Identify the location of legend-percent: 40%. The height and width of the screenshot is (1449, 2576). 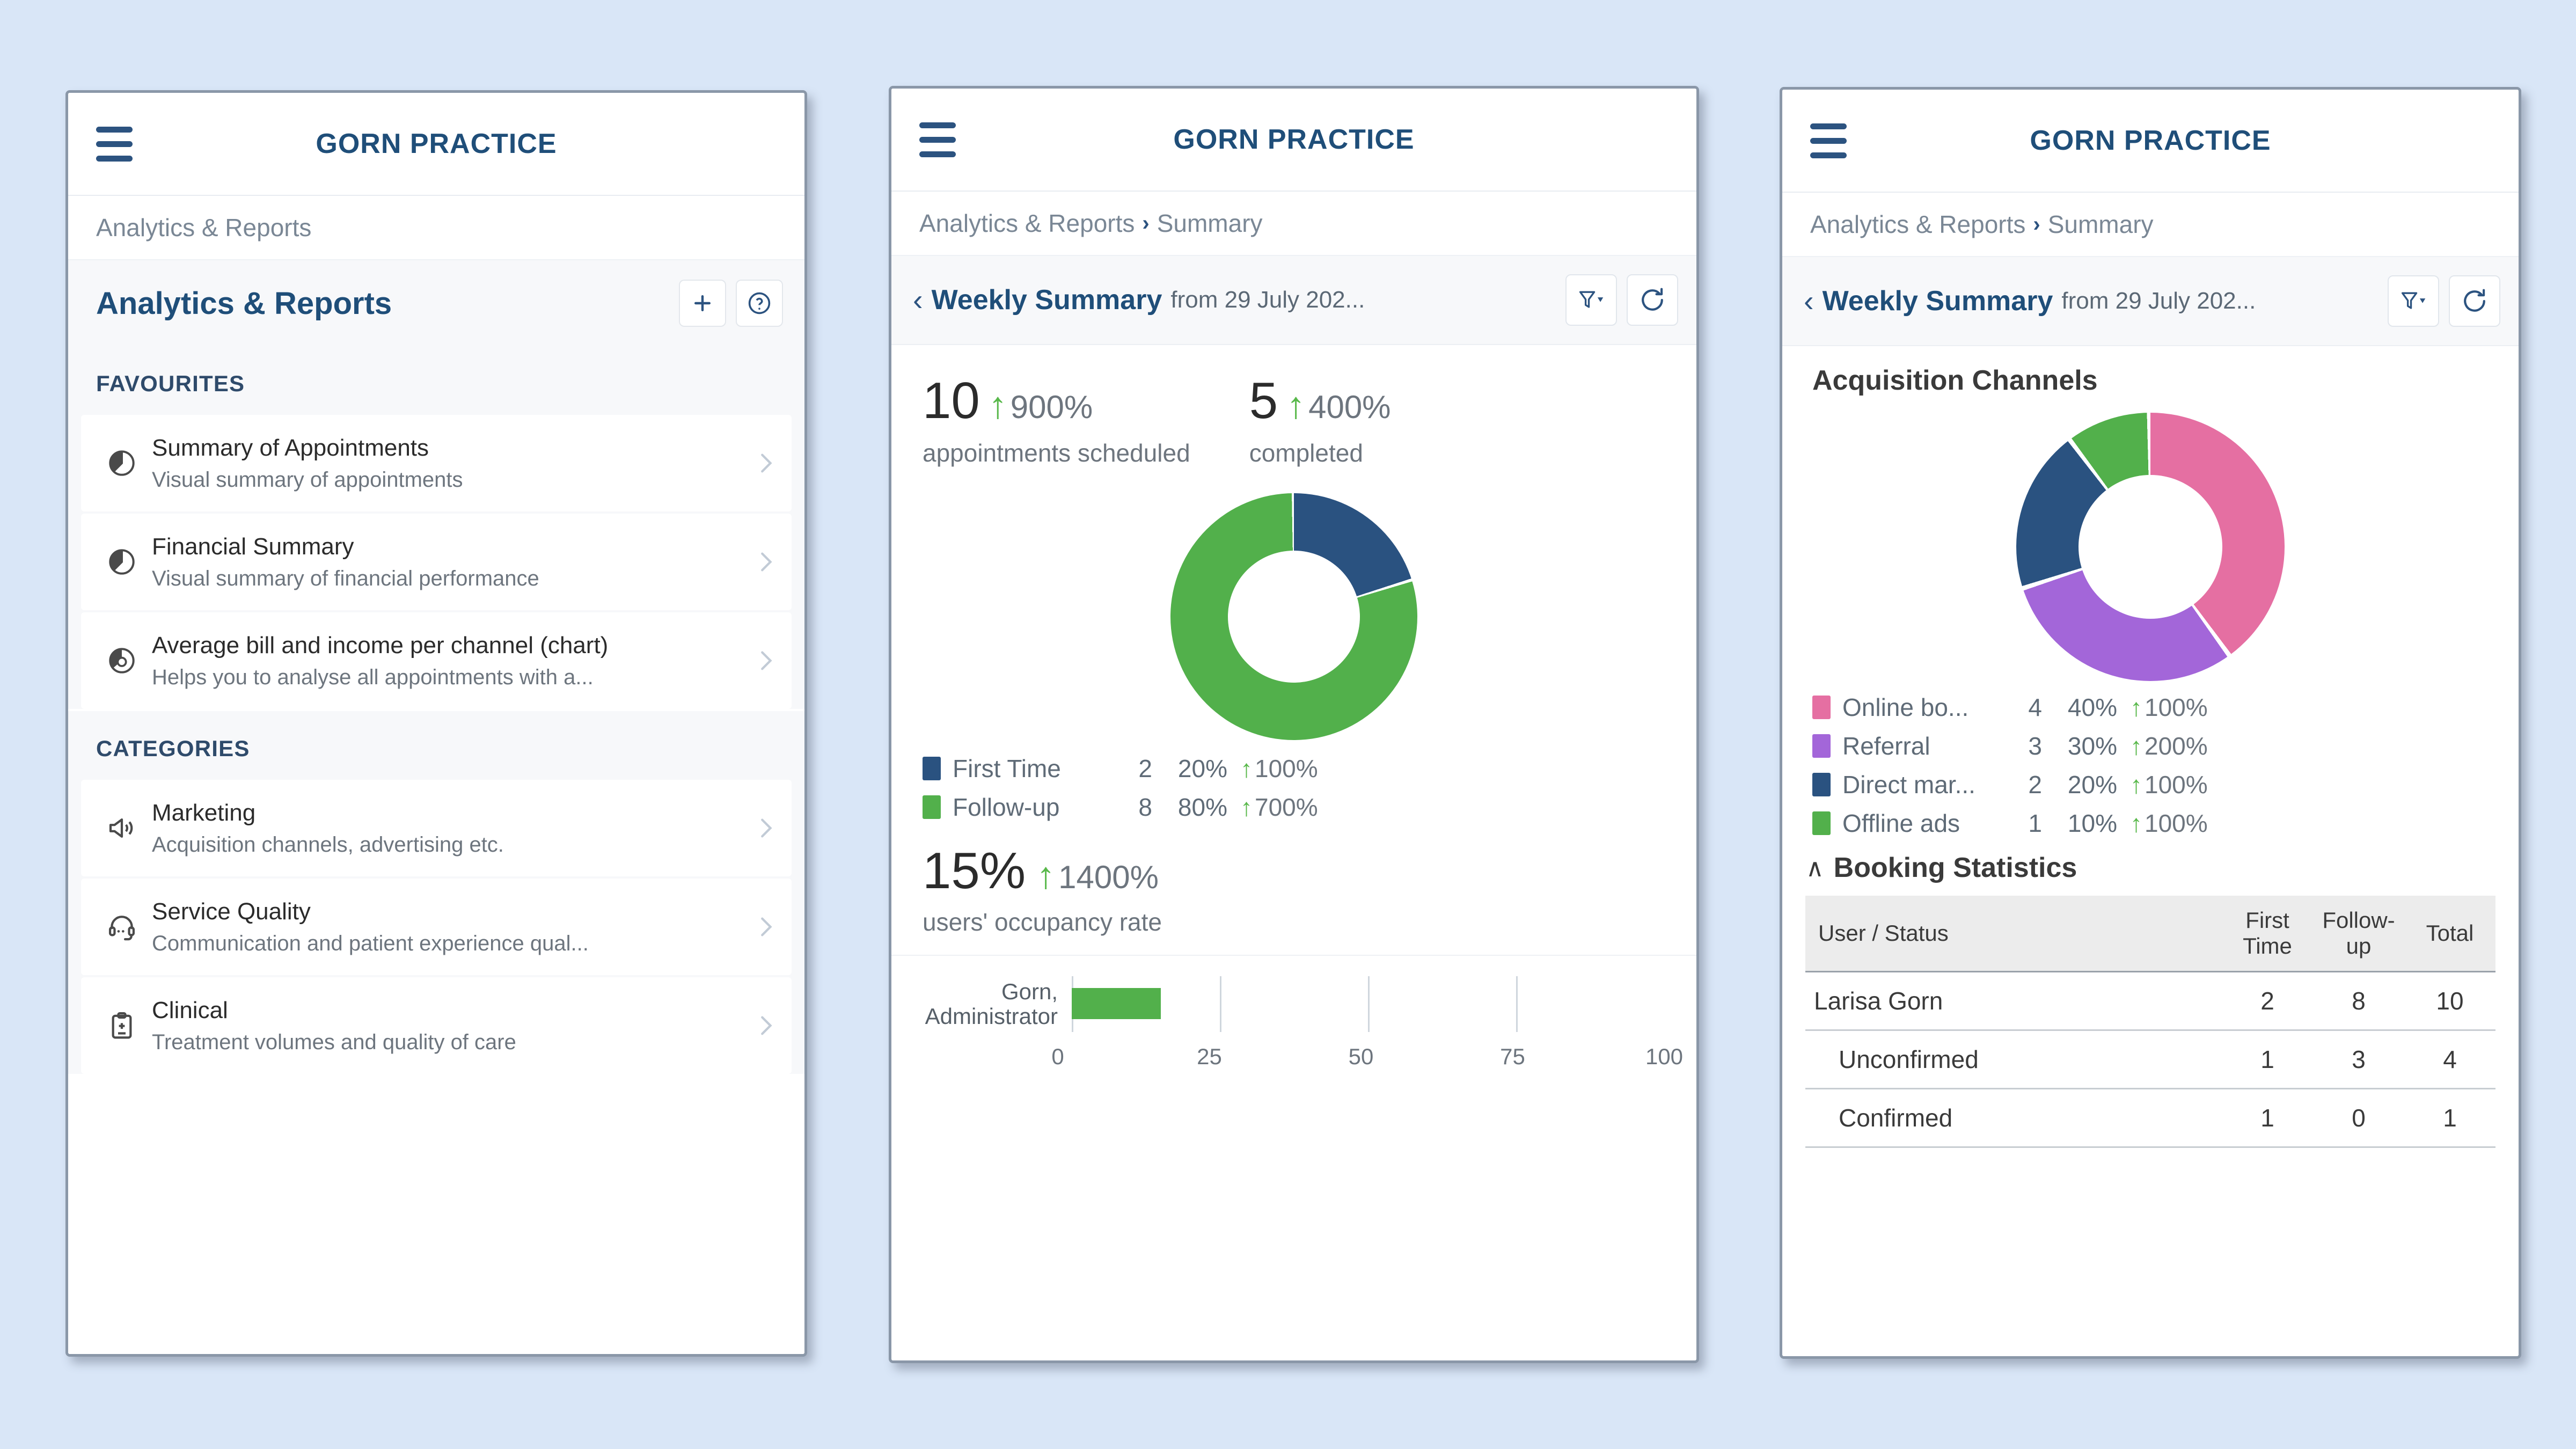
(2092, 707).